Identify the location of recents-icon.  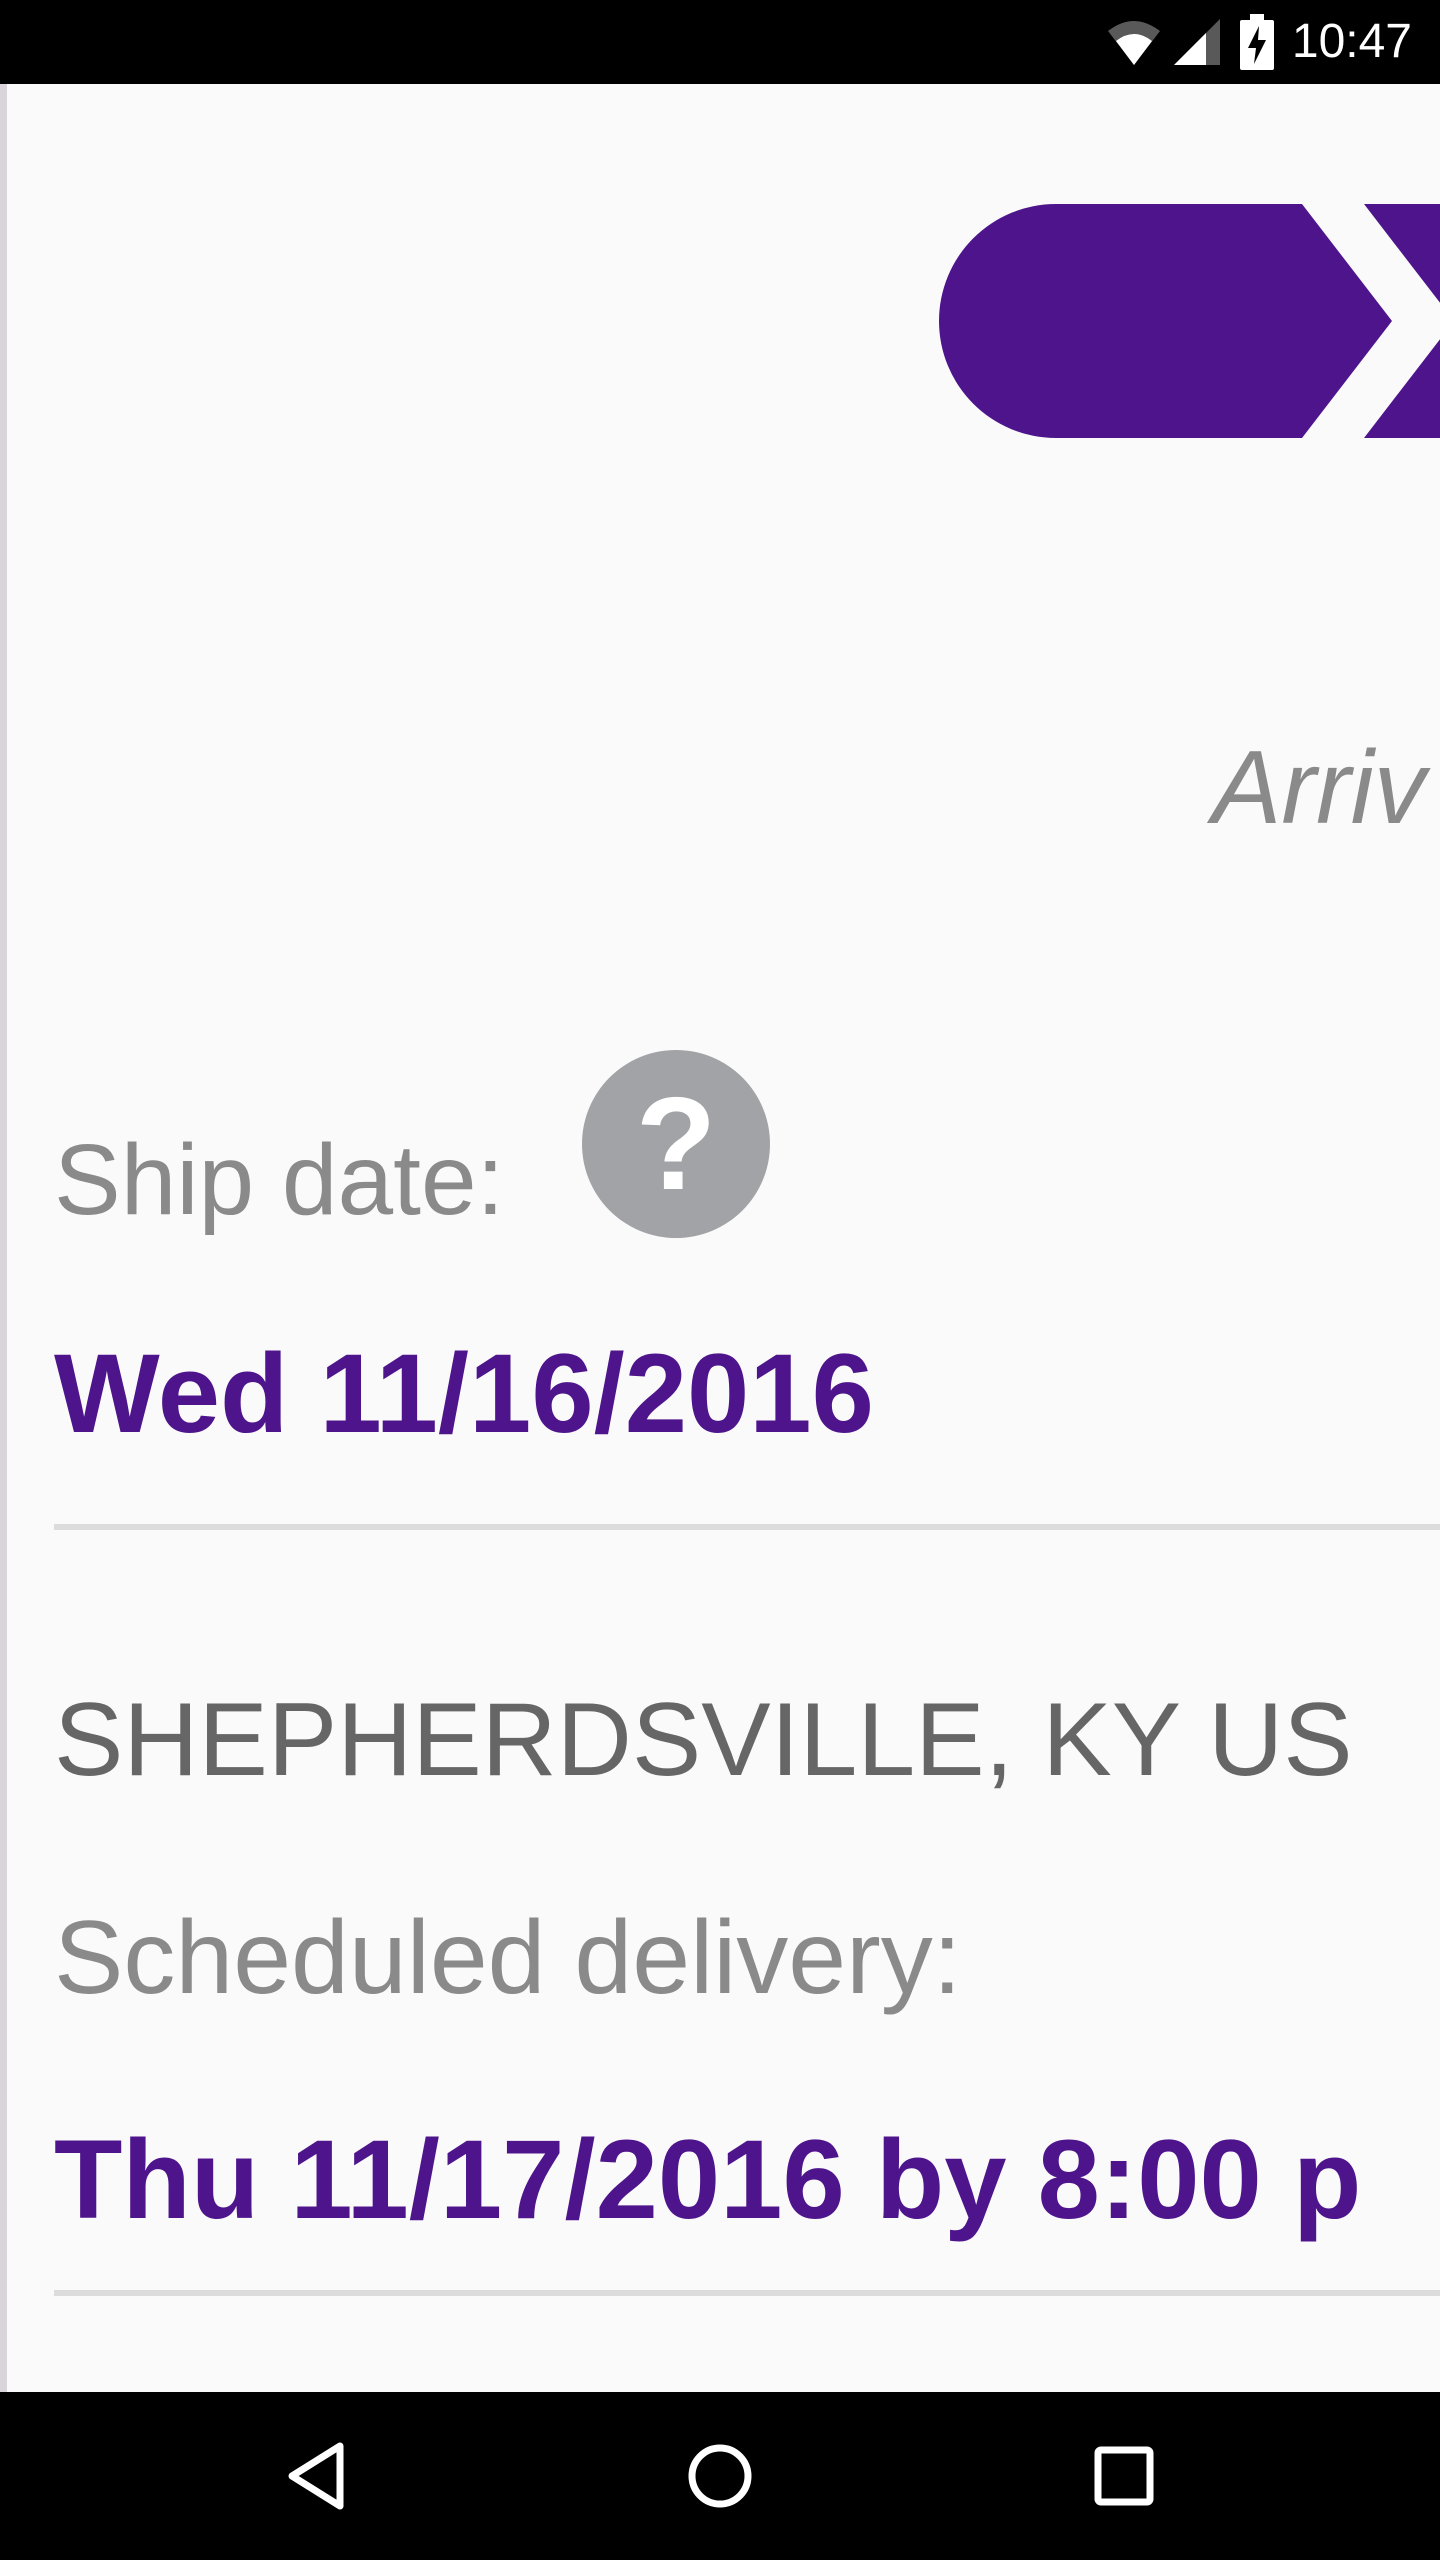
(1124, 2476).